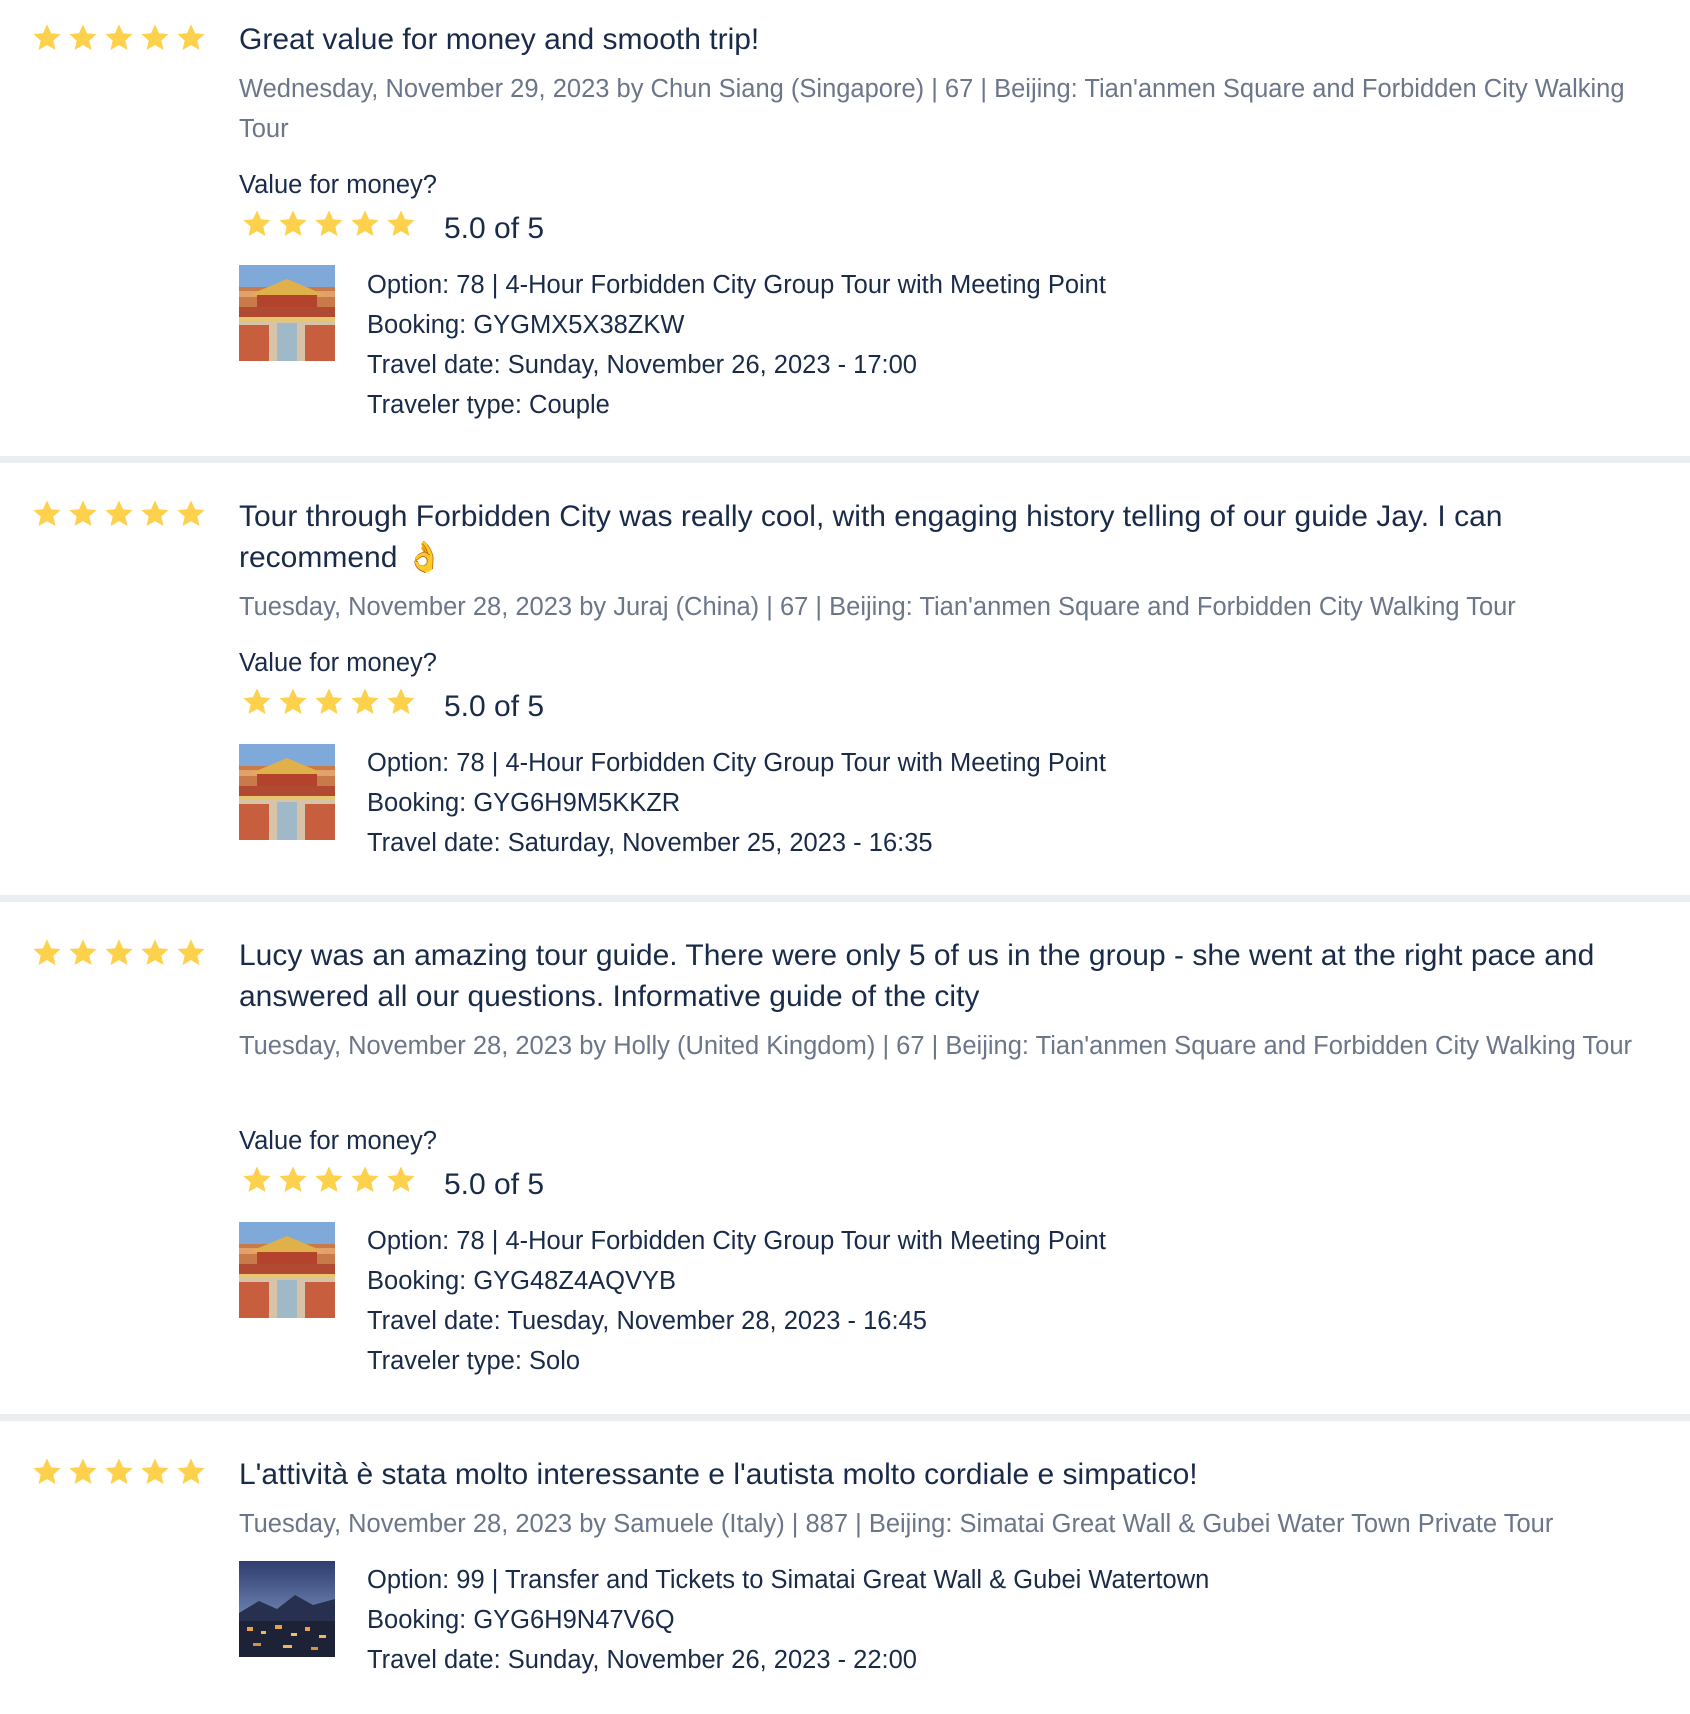  What do you see at coordinates (474, 1361) in the screenshot?
I see `traveler-type: Traveler type: Solo` at bounding box center [474, 1361].